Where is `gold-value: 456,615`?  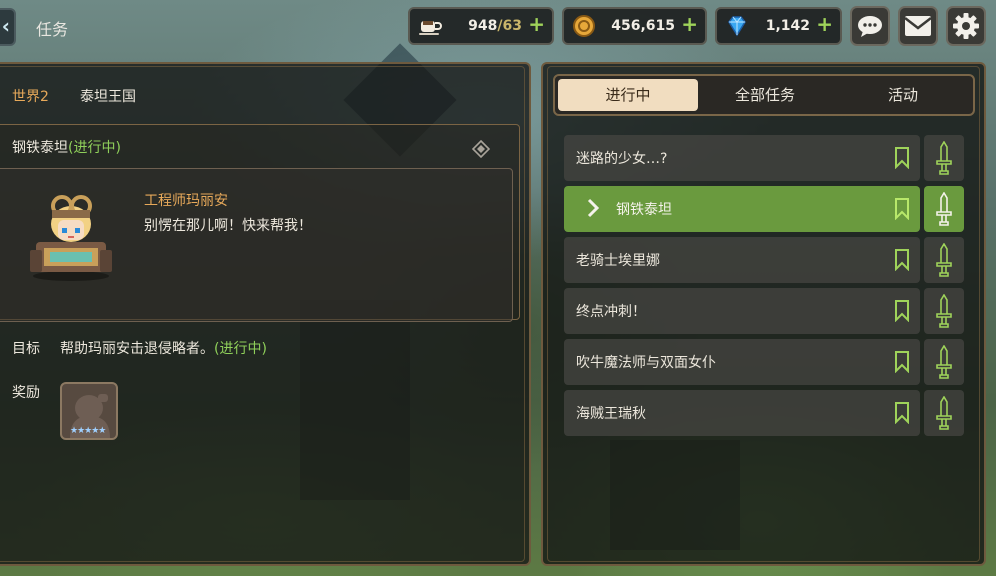 gold-value: 456,615 is located at coordinates (643, 26).